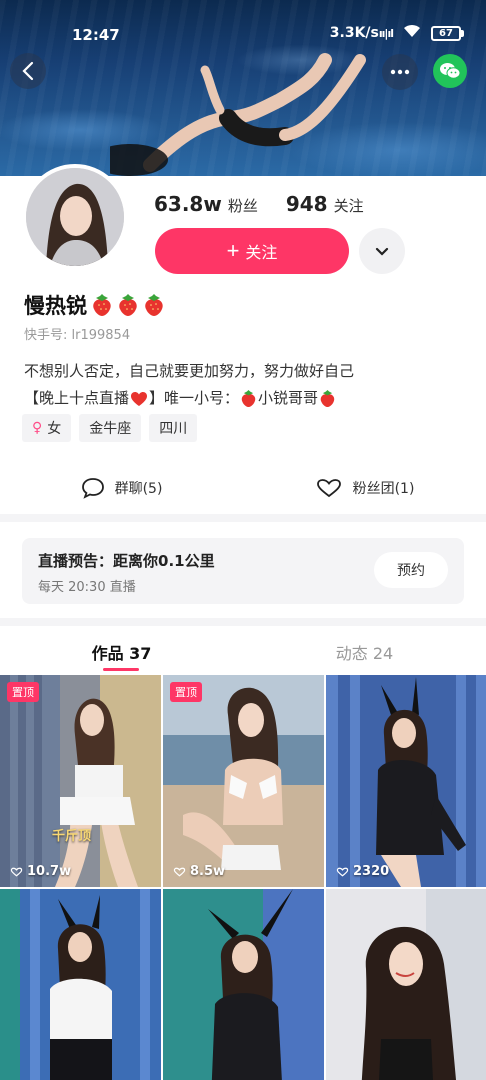 Image resolution: width=486 pixels, height=1080 pixels. Describe the element at coordinates (121, 669) in the screenshot. I see `active-tab-indicator` at that location.